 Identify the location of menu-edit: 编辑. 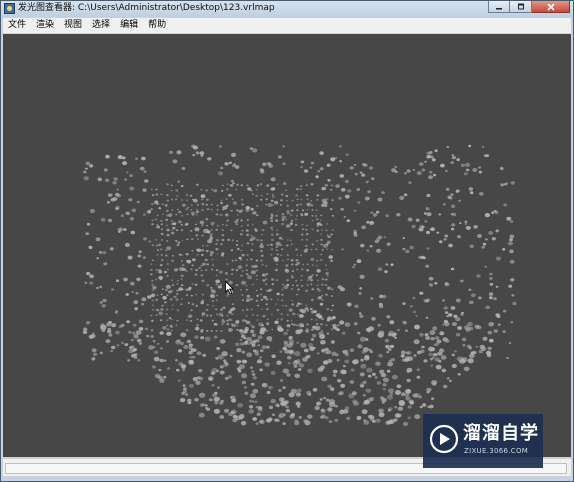
(129, 25).